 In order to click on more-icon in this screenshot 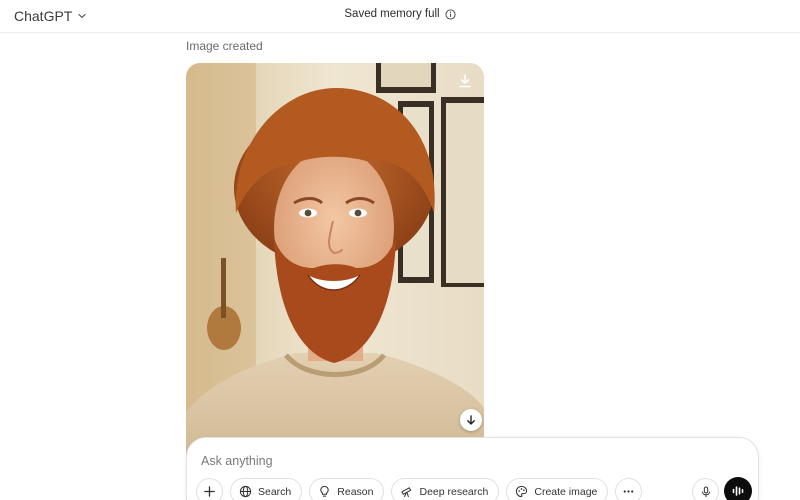, I will do `click(629, 491)`.